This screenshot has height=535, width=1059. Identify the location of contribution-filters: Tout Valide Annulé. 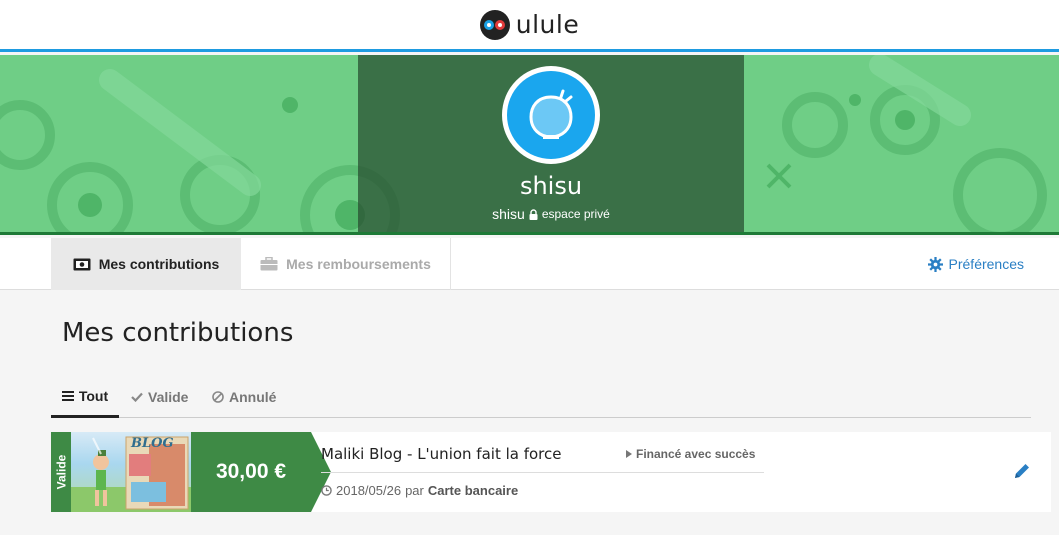
(541, 397).